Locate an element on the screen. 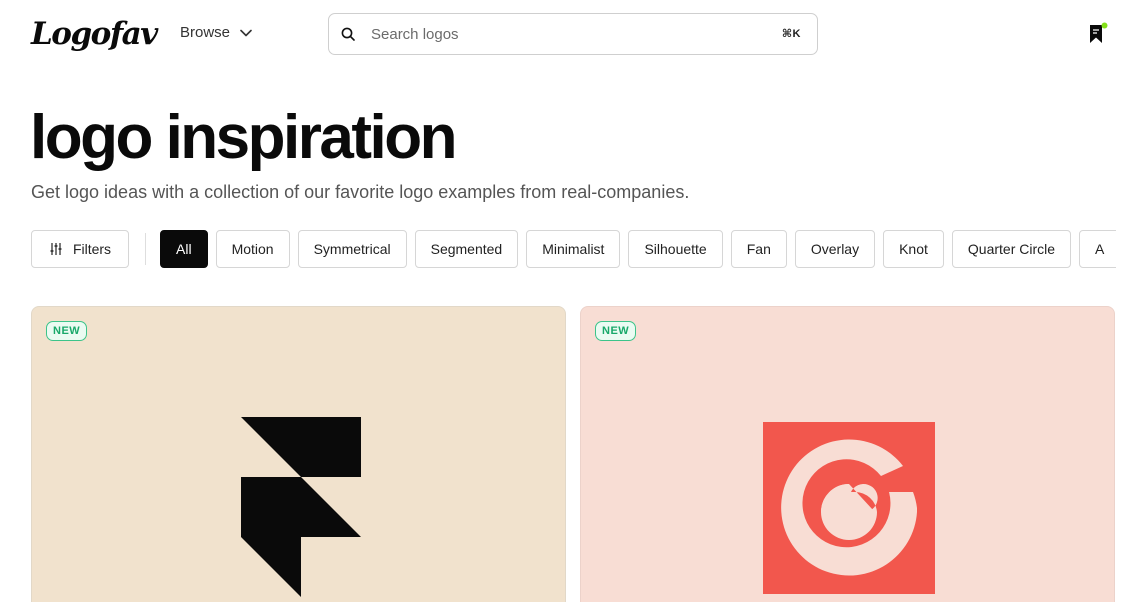  filter-chip-motion: Motion is located at coordinates (252, 249).